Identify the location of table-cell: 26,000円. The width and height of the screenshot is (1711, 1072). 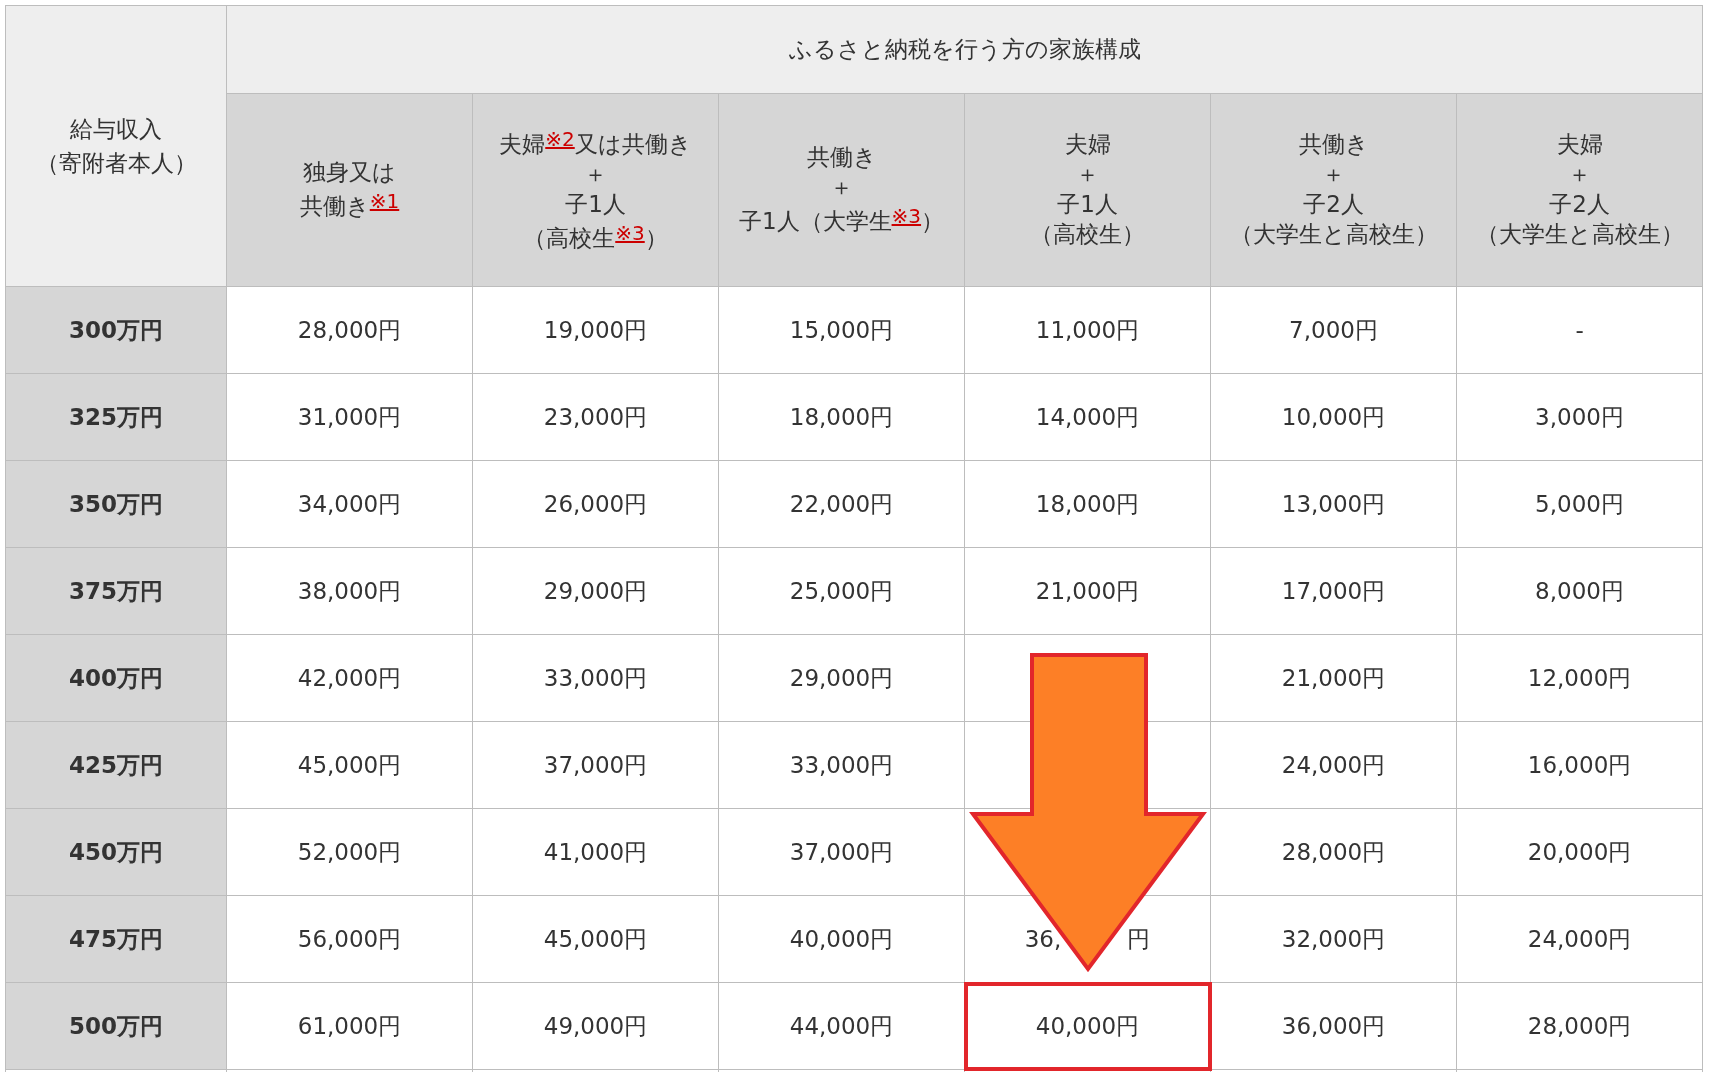
(595, 504).